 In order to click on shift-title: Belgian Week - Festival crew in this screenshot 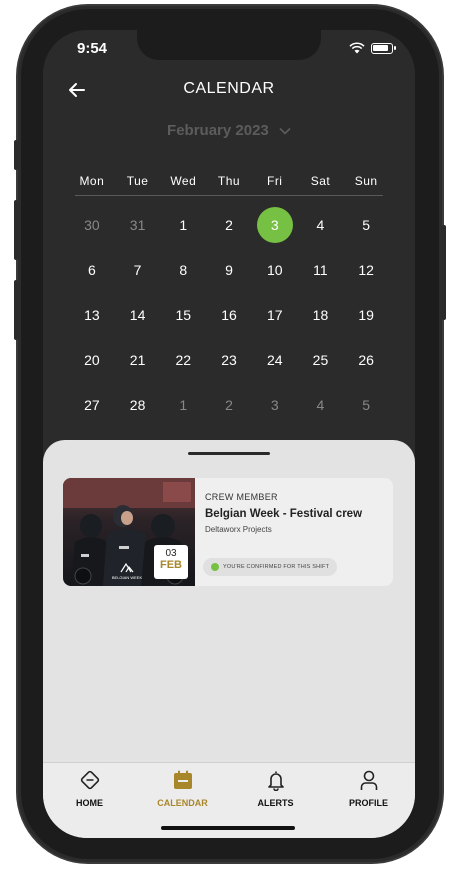, I will do `click(284, 514)`.